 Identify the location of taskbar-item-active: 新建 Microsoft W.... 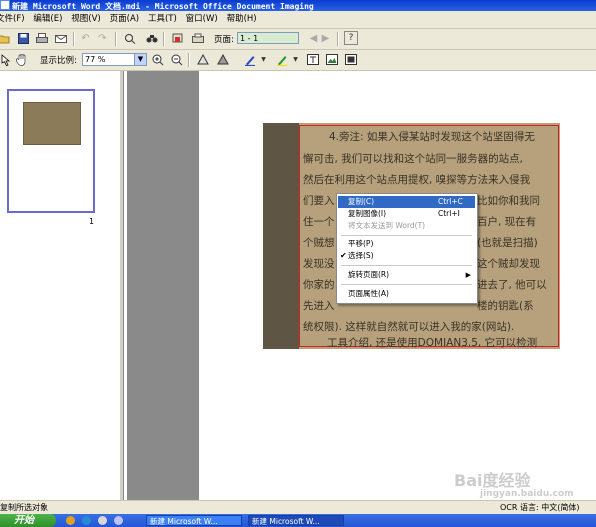
(296, 520).